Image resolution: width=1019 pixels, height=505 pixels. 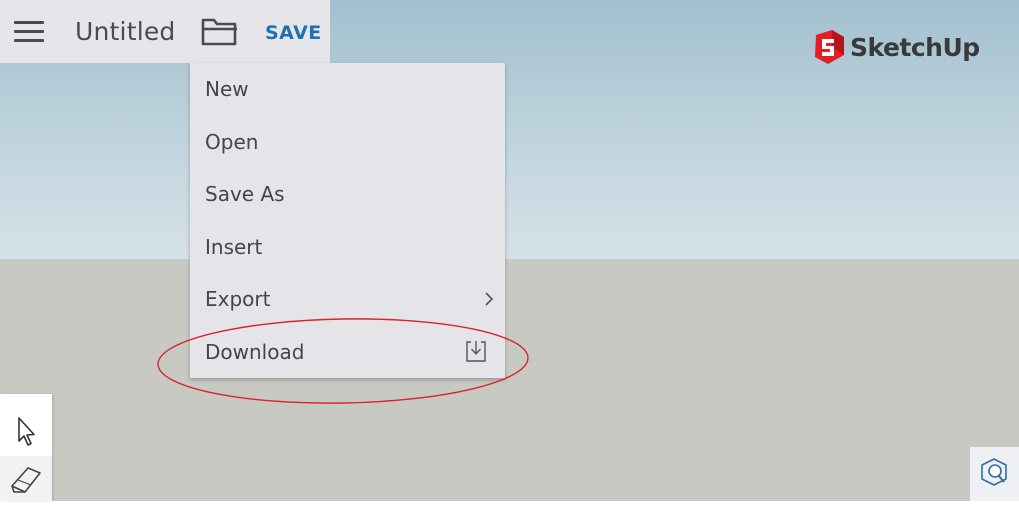 I want to click on folder-open-icon, so click(x=220, y=32).